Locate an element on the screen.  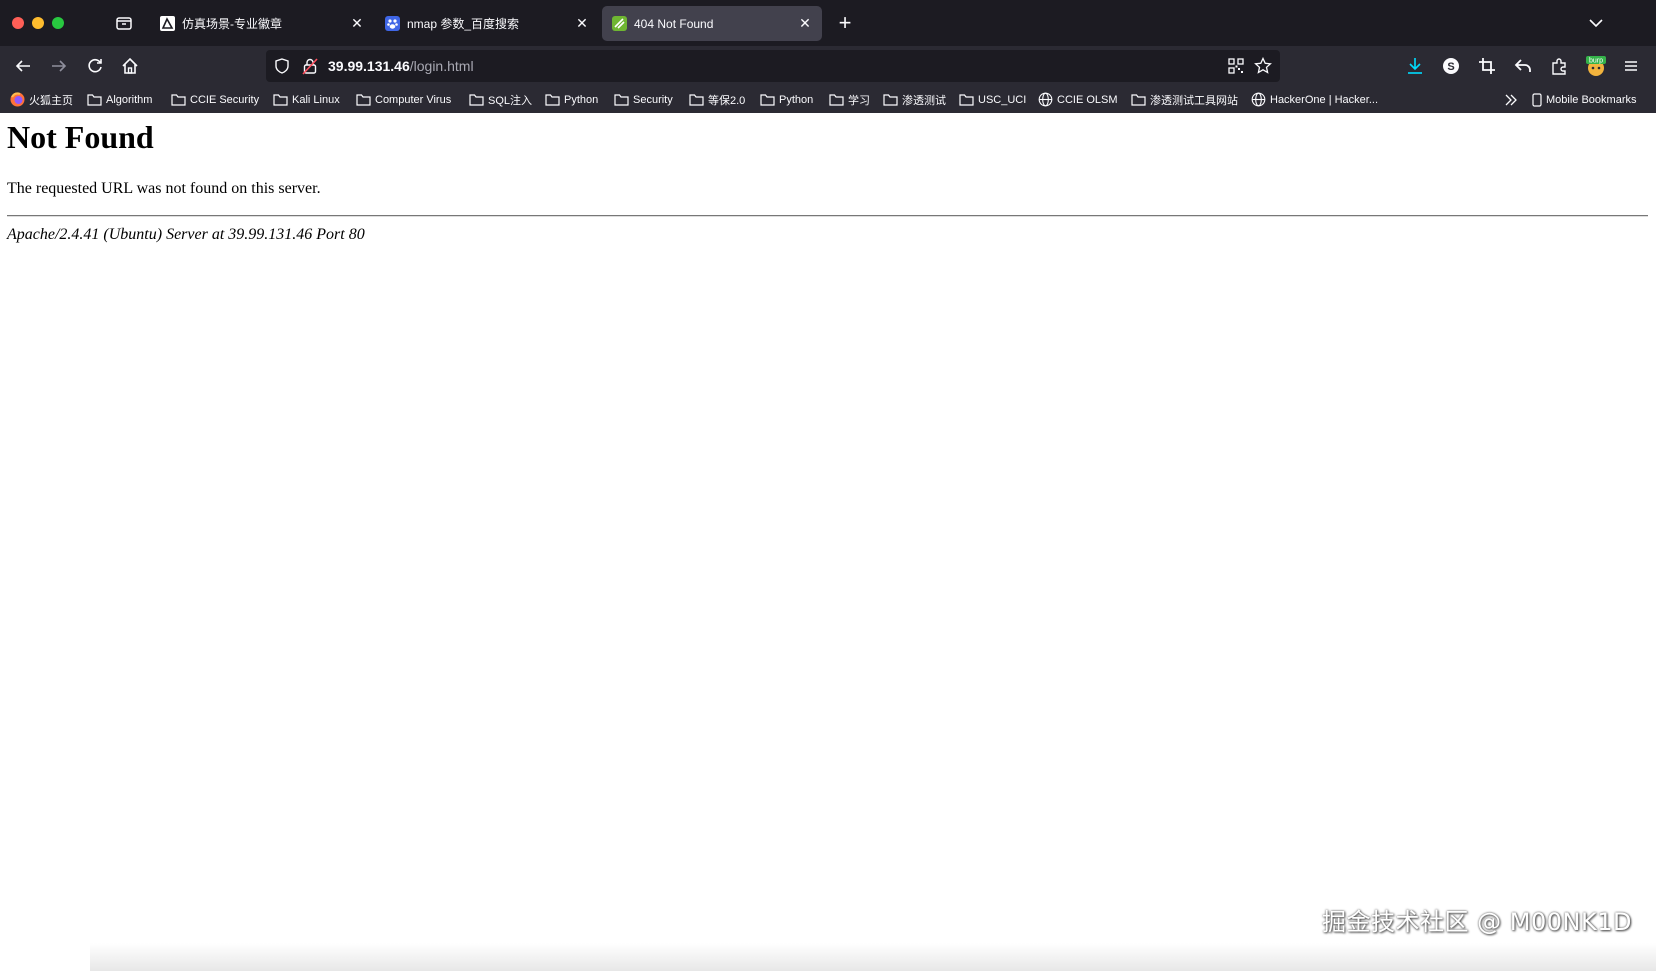
bookmark-label: 渗透测试 is located at coordinates (924, 100).